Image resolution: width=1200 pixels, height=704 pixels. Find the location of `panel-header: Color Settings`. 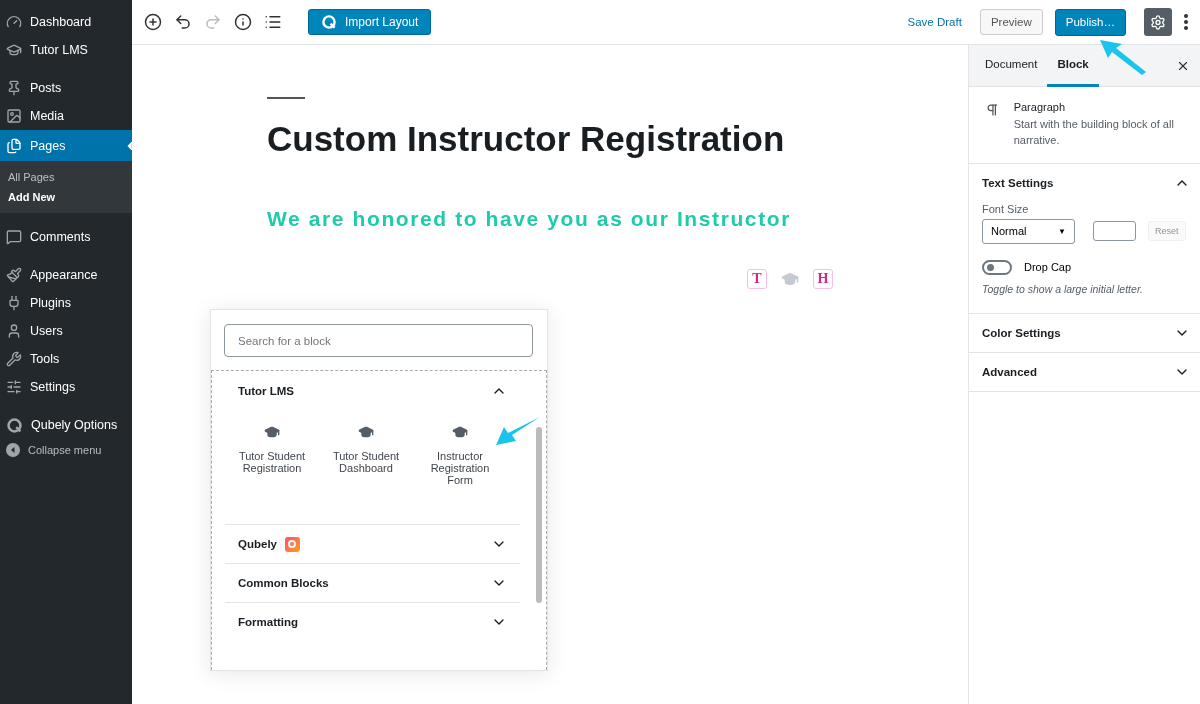

panel-header: Color Settings is located at coordinates (1084, 333).